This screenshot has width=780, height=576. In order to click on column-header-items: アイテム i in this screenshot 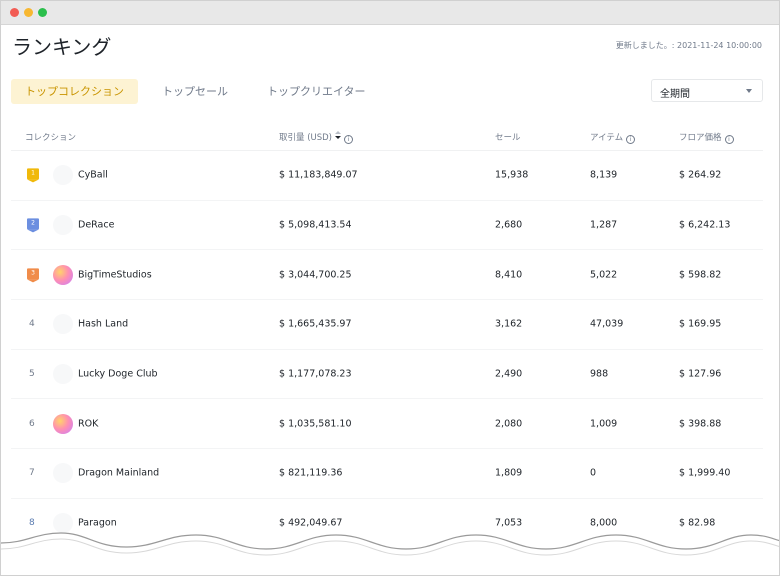, I will do `click(613, 137)`.